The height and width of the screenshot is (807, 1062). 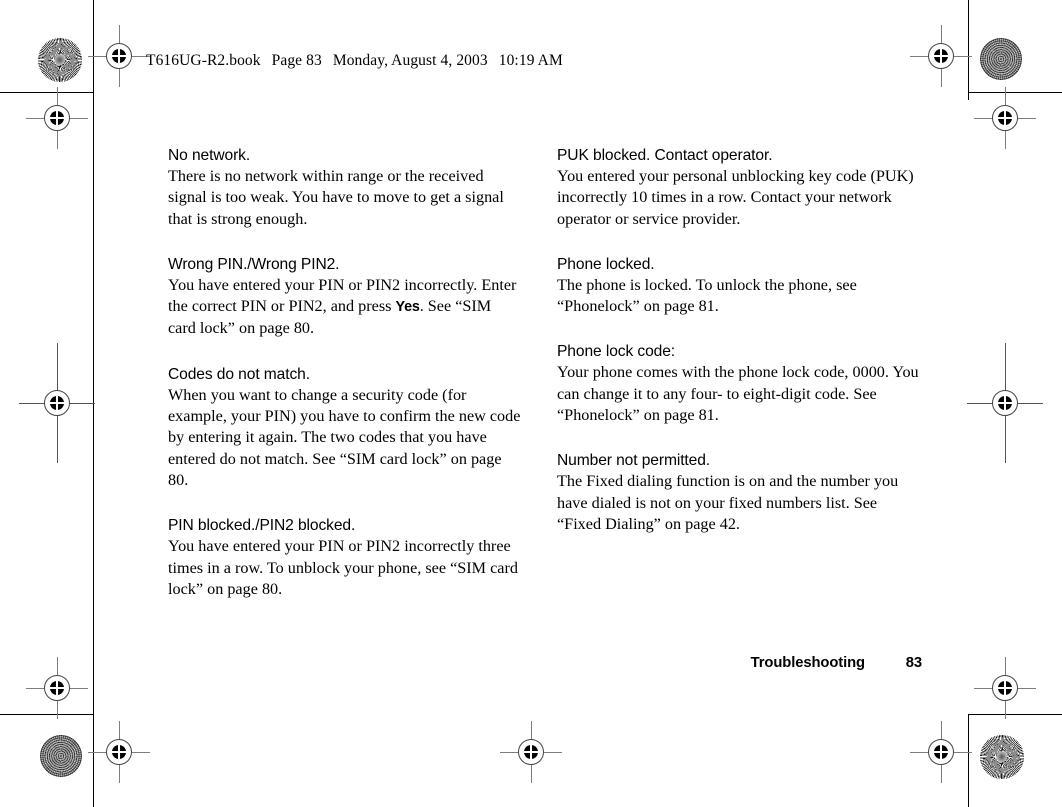 I want to click on entry-heading: Phone locked., so click(x=606, y=264).